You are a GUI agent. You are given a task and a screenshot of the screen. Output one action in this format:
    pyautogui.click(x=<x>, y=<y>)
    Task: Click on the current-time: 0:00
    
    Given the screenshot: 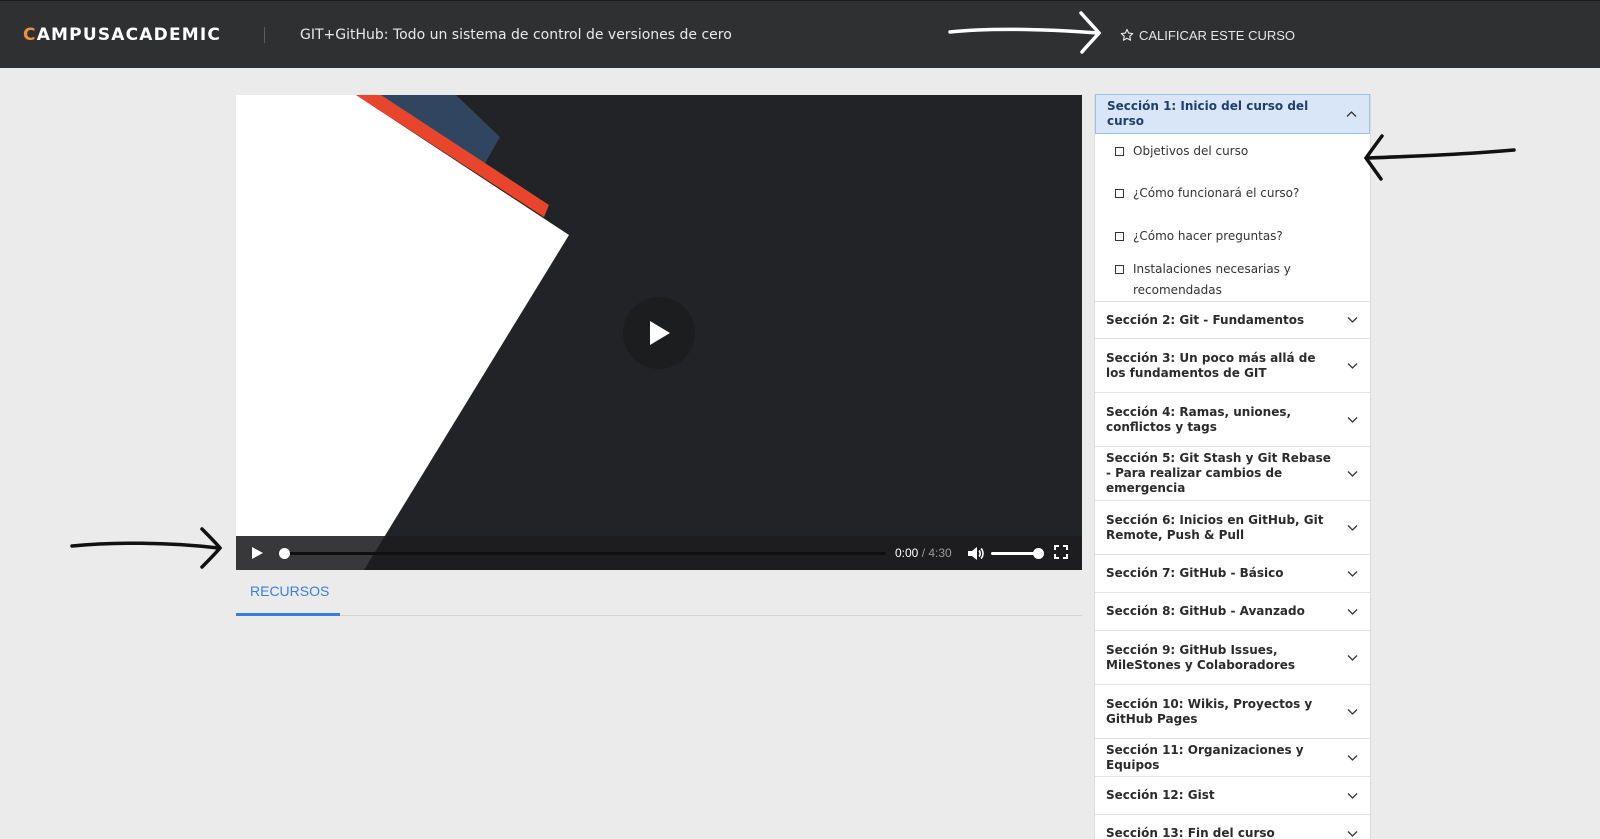 What is the action you would take?
    pyautogui.click(x=907, y=553)
    